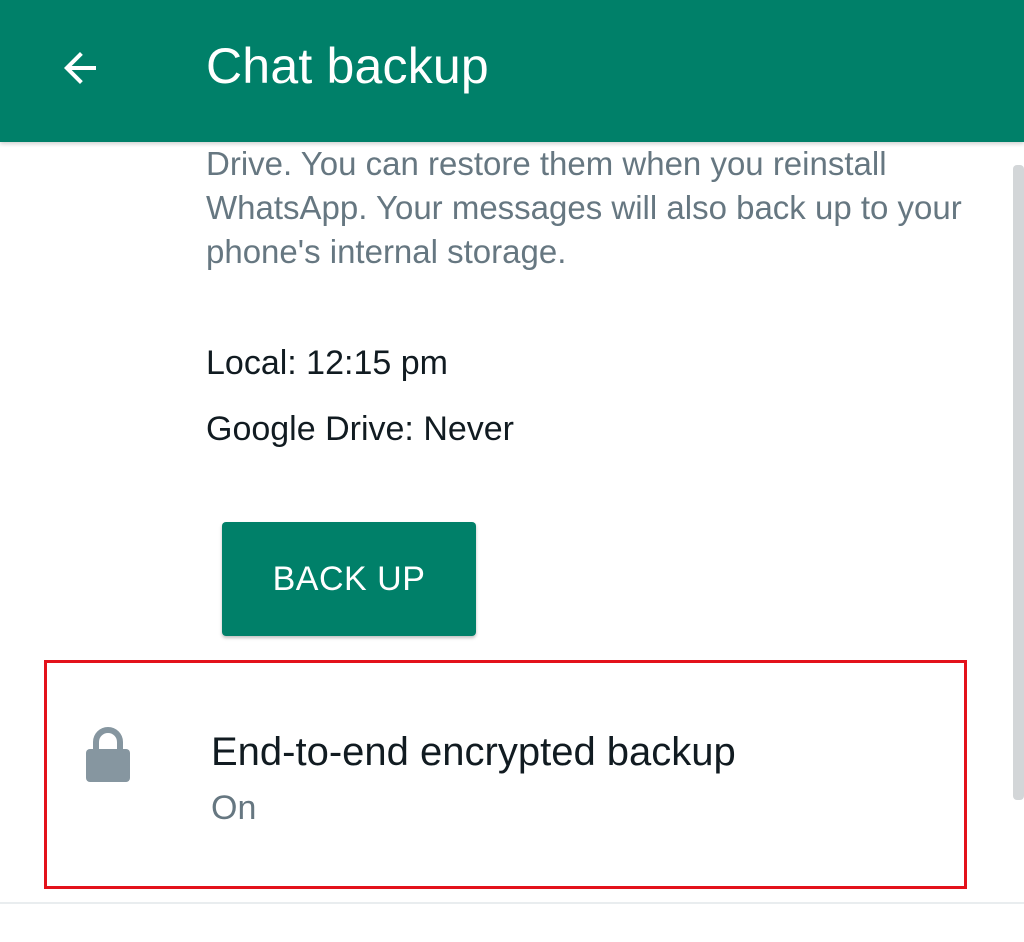 Image resolution: width=1024 pixels, height=942 pixels. What do you see at coordinates (1018, 482) in the screenshot?
I see `scrollbar` at bounding box center [1018, 482].